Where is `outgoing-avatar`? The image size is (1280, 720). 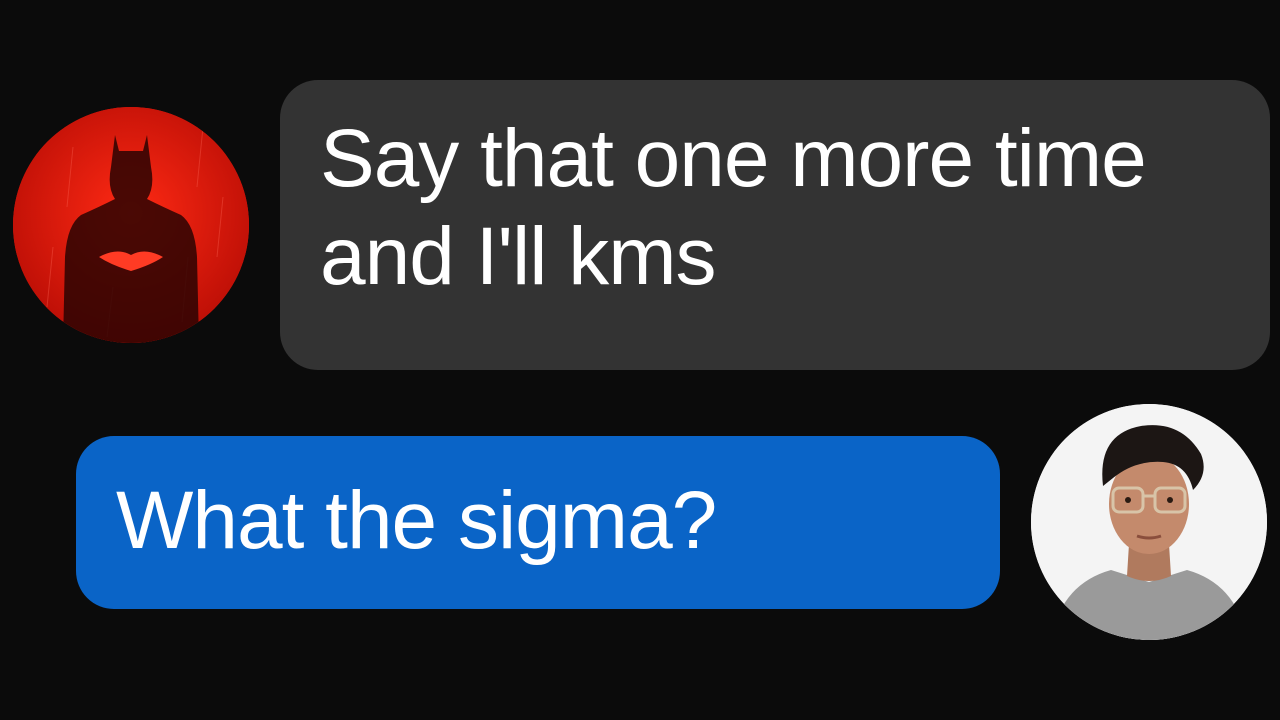 outgoing-avatar is located at coordinates (1149, 522).